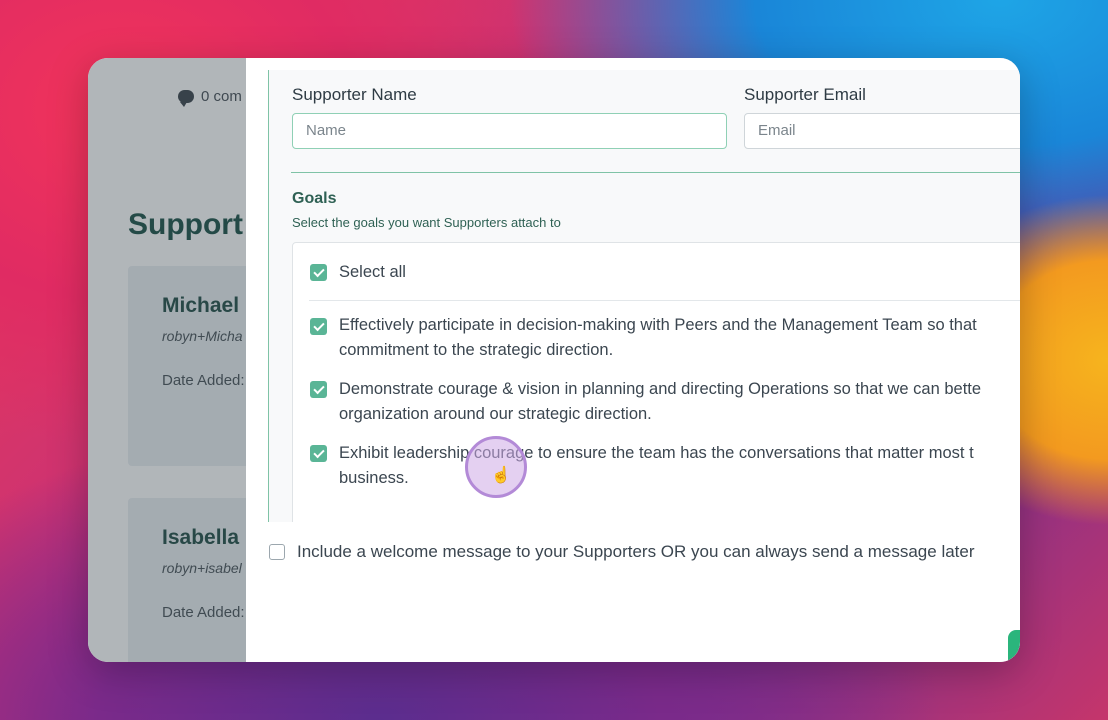 This screenshot has height=720, width=1108. What do you see at coordinates (314, 198) in the screenshot?
I see `goals-title: Goals` at bounding box center [314, 198].